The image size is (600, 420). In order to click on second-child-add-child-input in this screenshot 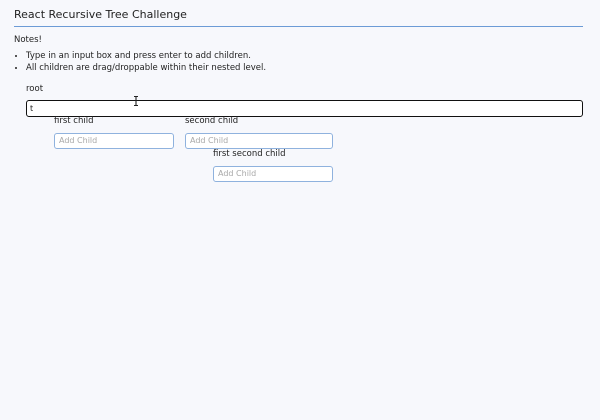, I will do `click(259, 140)`.